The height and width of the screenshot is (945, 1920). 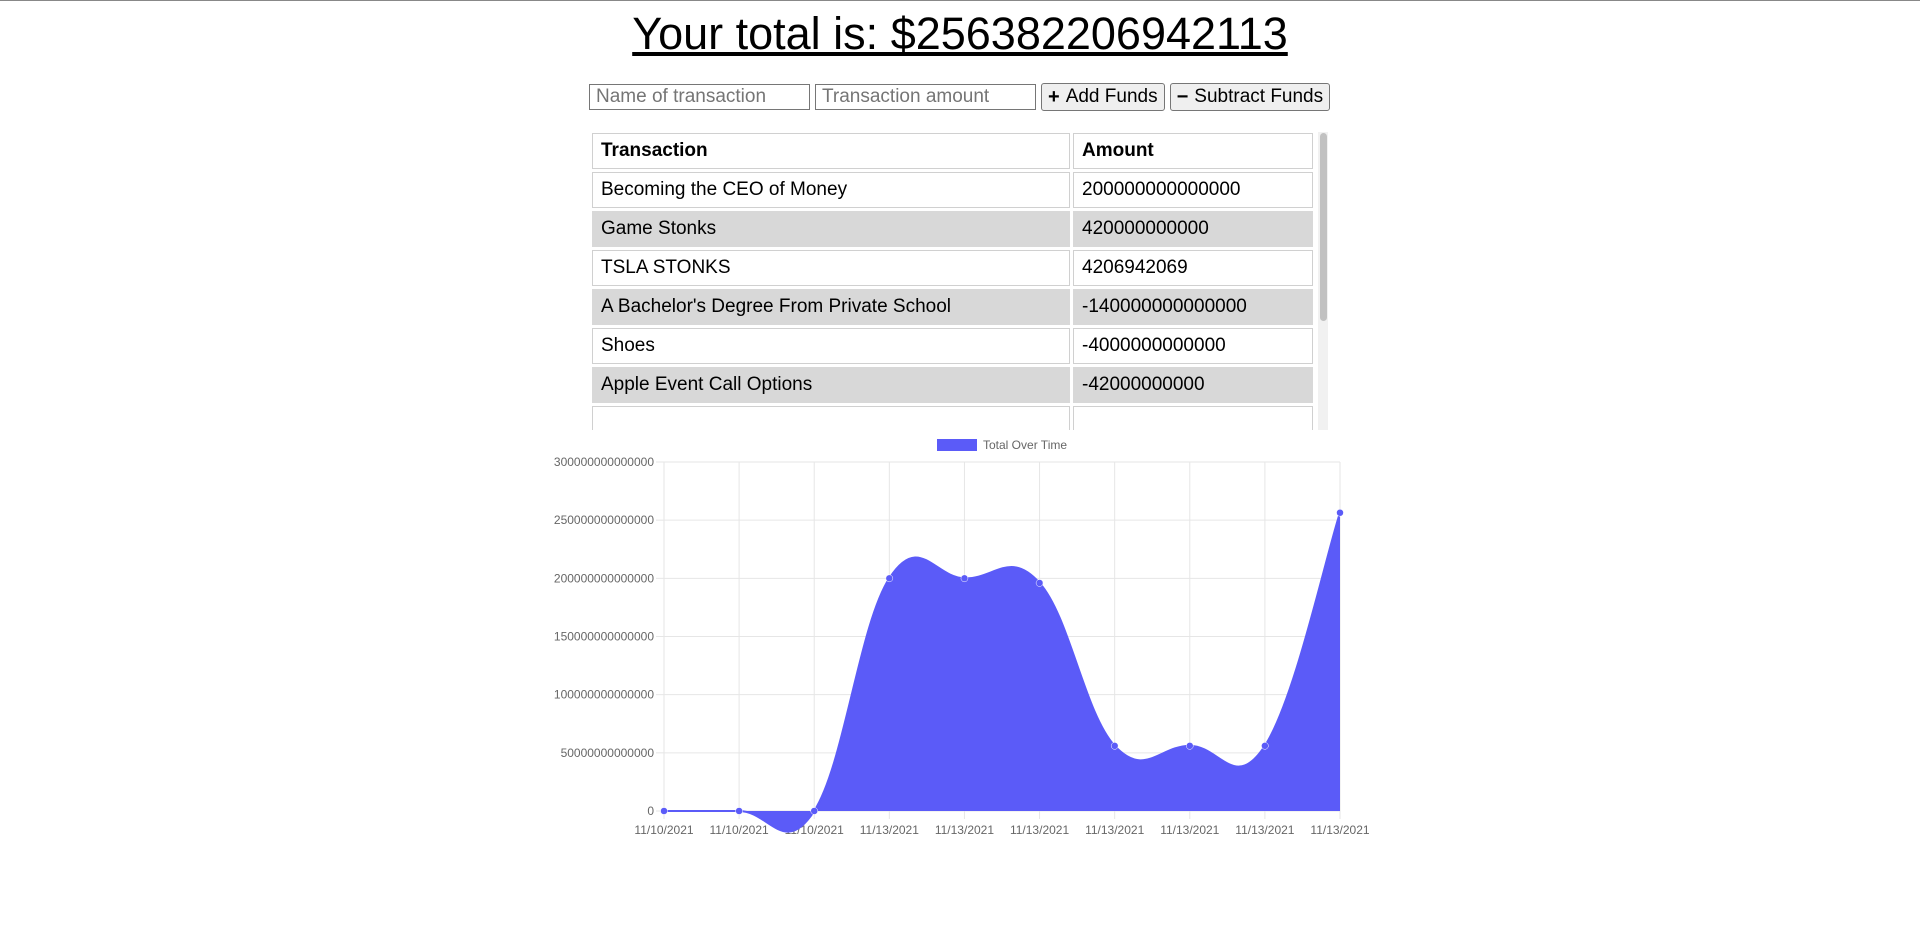 What do you see at coordinates (1002, 672) in the screenshot?
I see `series-area` at bounding box center [1002, 672].